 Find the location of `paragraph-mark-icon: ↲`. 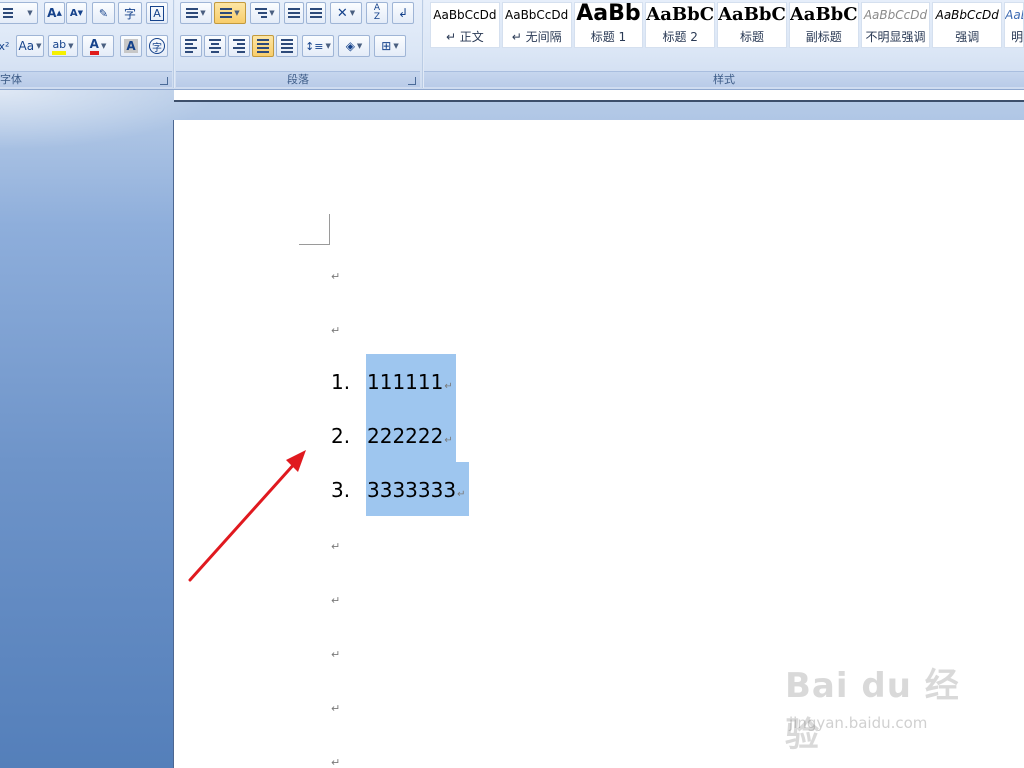

paragraph-mark-icon: ↲ is located at coordinates (403, 13).